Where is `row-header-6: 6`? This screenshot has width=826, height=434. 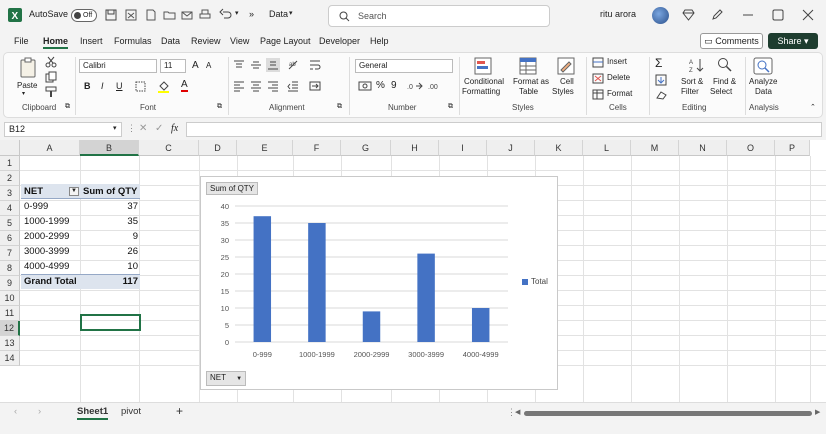 row-header-6: 6 is located at coordinates (10, 238).